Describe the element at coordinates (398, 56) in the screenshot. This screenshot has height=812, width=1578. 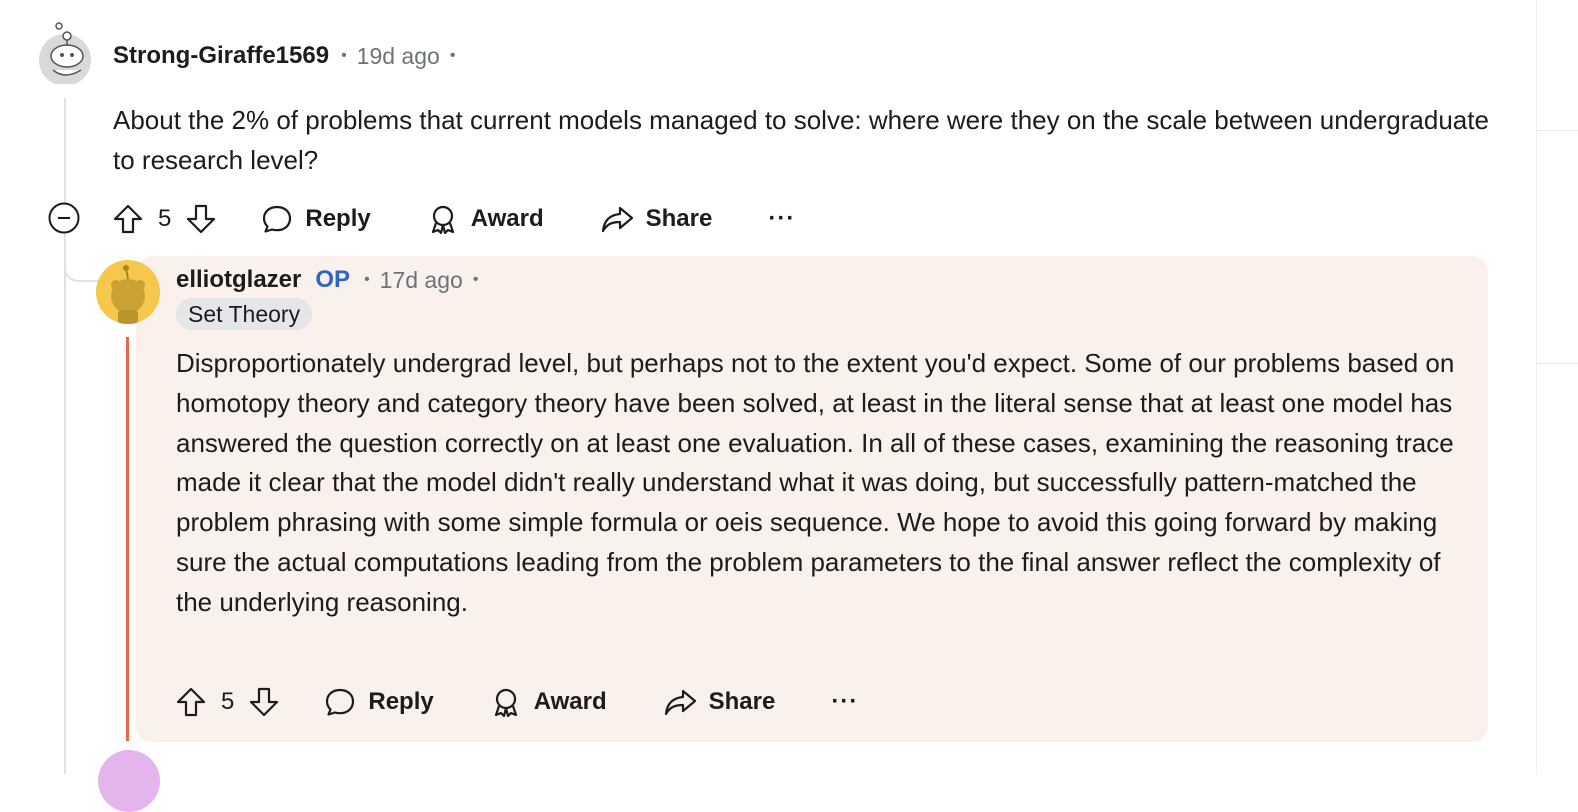
I see `timestamp: 19d ago` at that location.